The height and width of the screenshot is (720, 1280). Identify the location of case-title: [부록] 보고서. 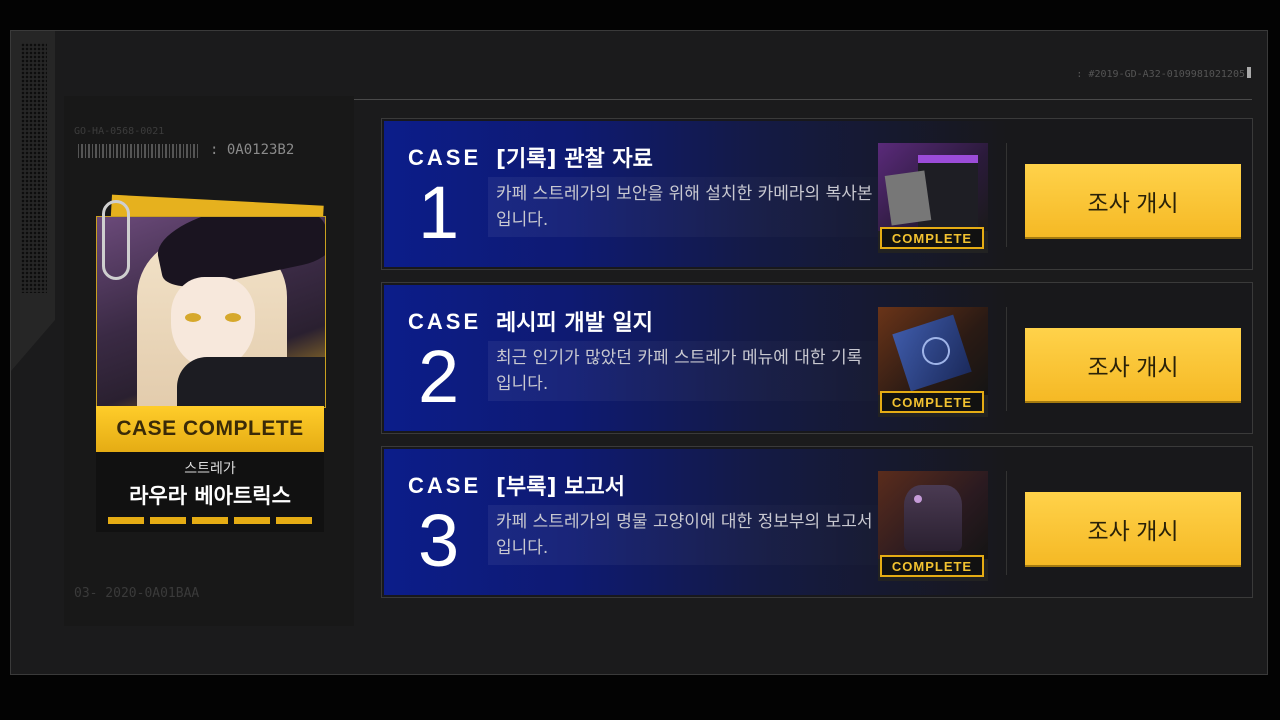
(560, 487).